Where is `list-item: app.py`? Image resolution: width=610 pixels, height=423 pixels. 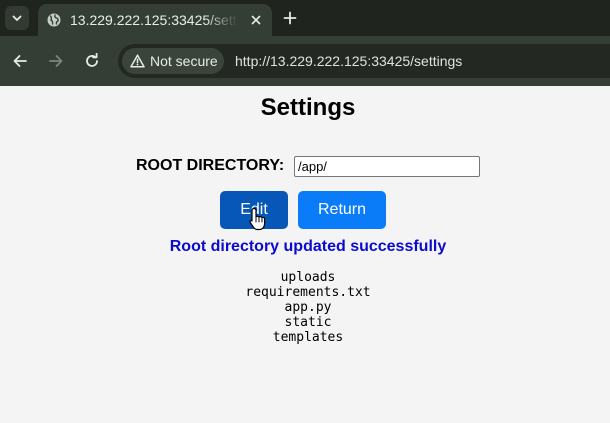
list-item: app.py is located at coordinates (308, 307).